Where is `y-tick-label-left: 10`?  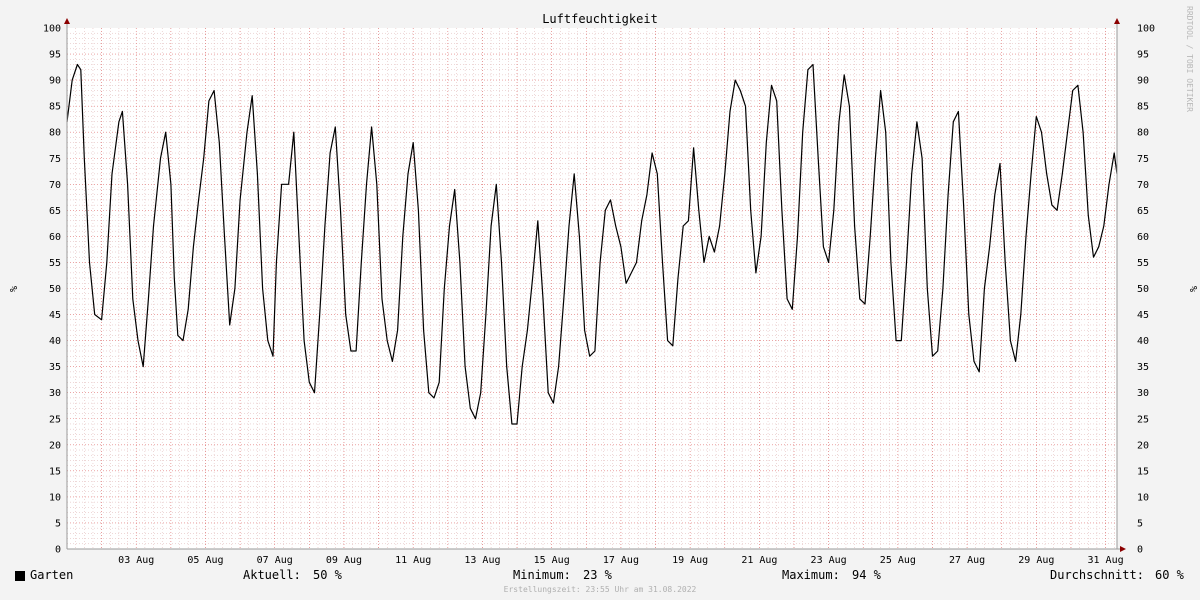
y-tick-label-left: 10 is located at coordinates (55, 497).